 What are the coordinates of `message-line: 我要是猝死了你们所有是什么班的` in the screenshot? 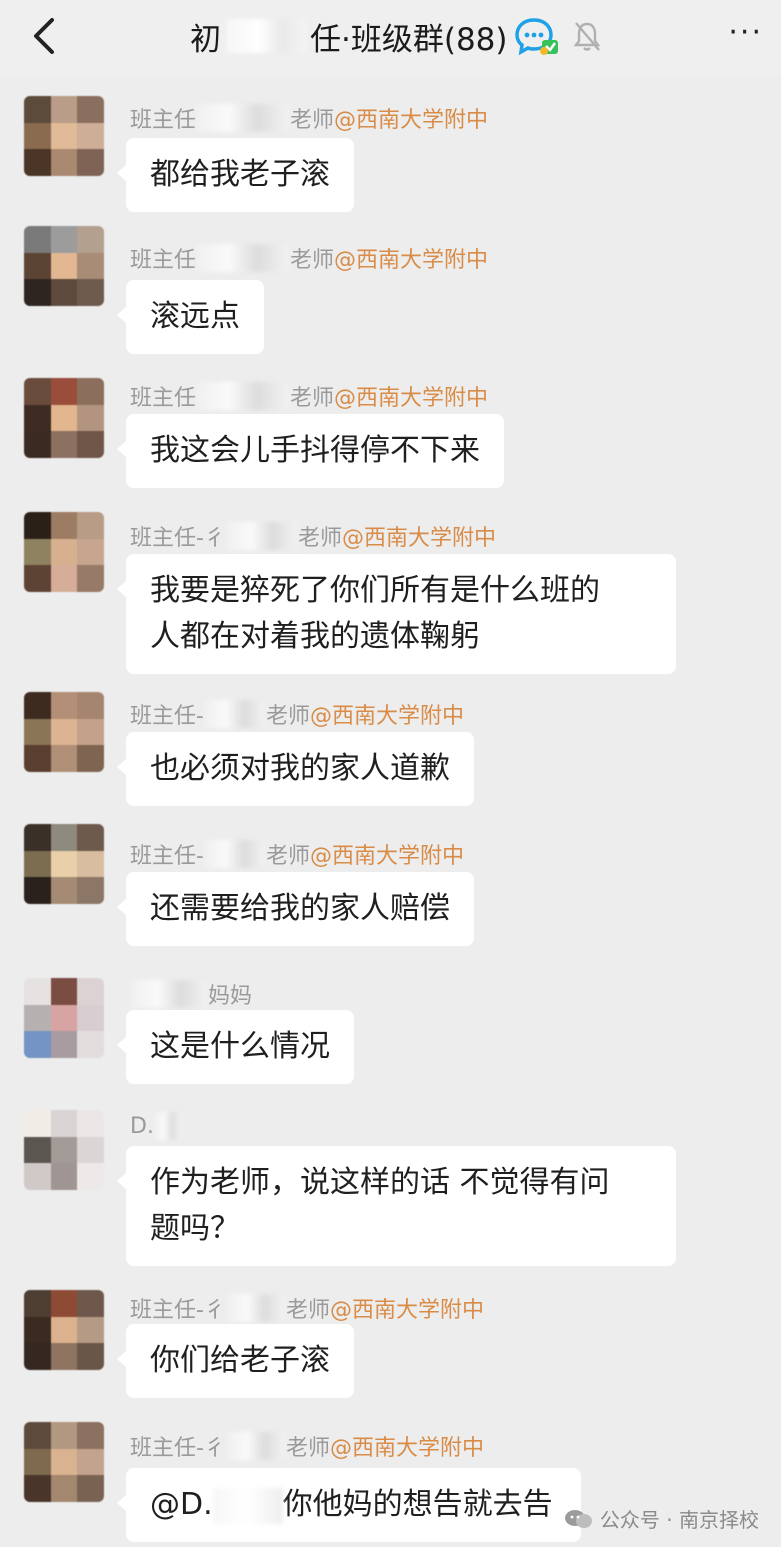 It's located at (375, 590).